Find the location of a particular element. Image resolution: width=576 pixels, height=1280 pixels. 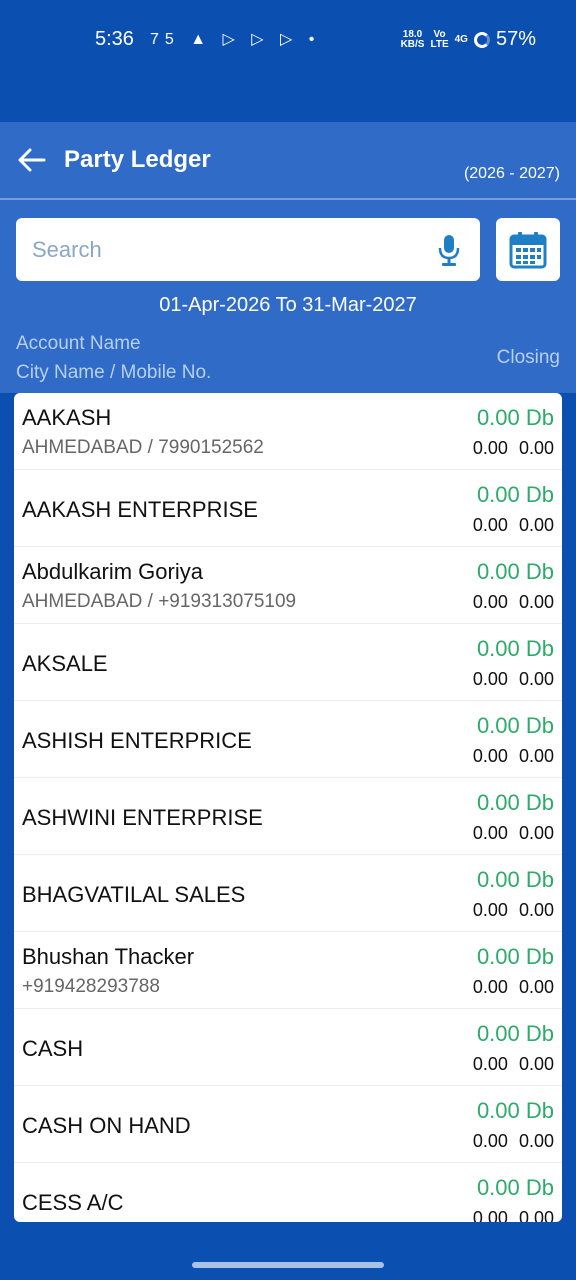

status-time: 5:36 is located at coordinates (114, 39).